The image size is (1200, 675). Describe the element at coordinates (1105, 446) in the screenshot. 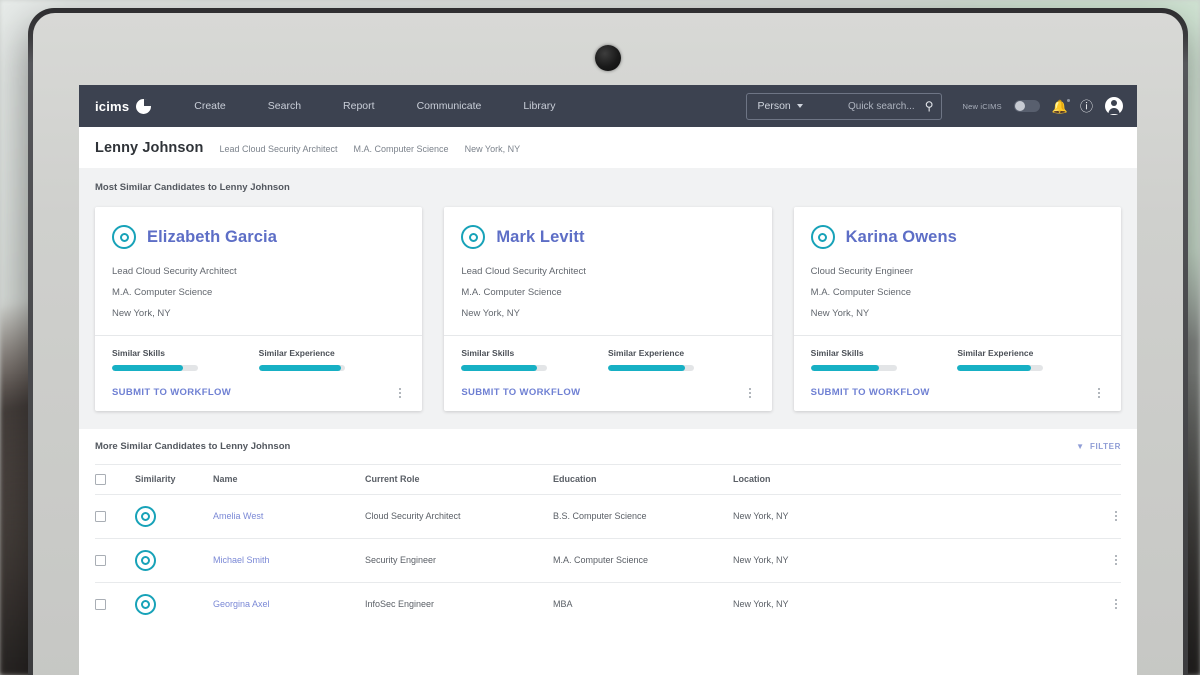

I see `filter-label: FILTER` at that location.